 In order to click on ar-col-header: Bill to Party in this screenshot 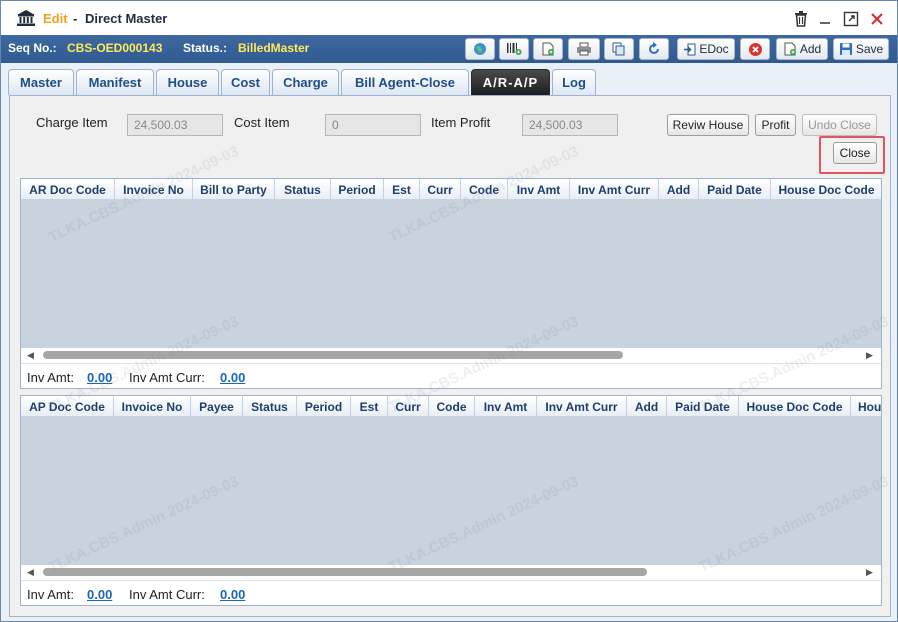, I will do `click(234, 189)`.